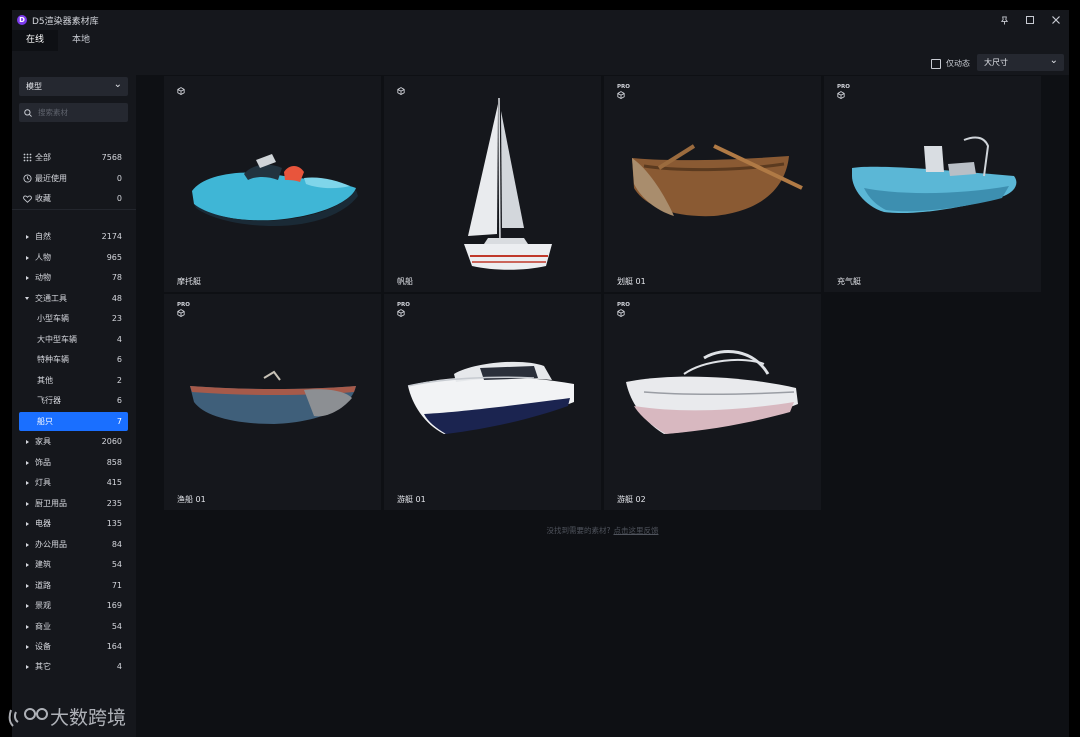  What do you see at coordinates (540, 40) in the screenshot?
I see `tab-bar: 在线 本地` at bounding box center [540, 40].